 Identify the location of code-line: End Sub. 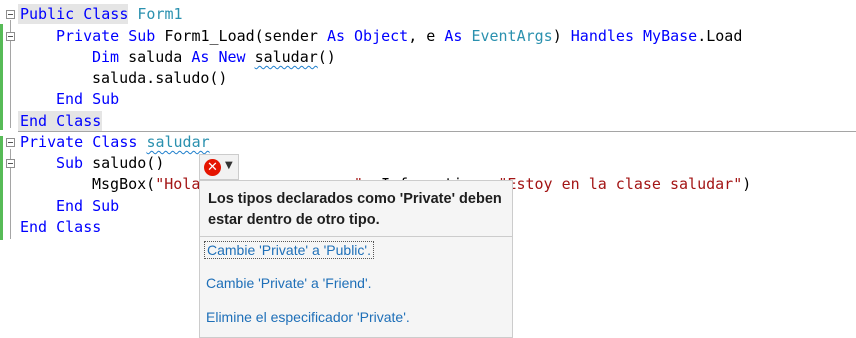
(428, 99).